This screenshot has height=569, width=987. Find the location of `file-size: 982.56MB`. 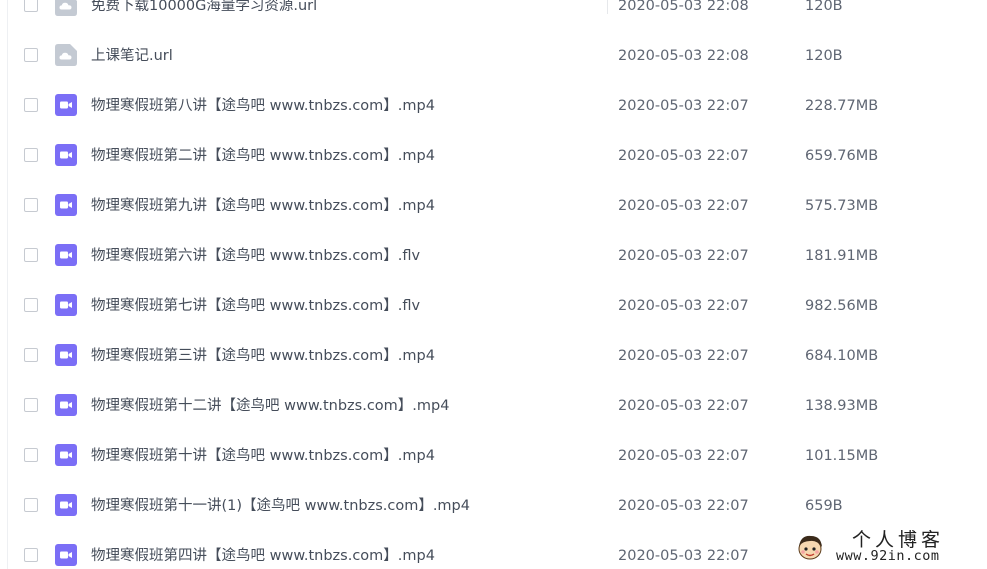

file-size: 982.56MB is located at coordinates (842, 306).